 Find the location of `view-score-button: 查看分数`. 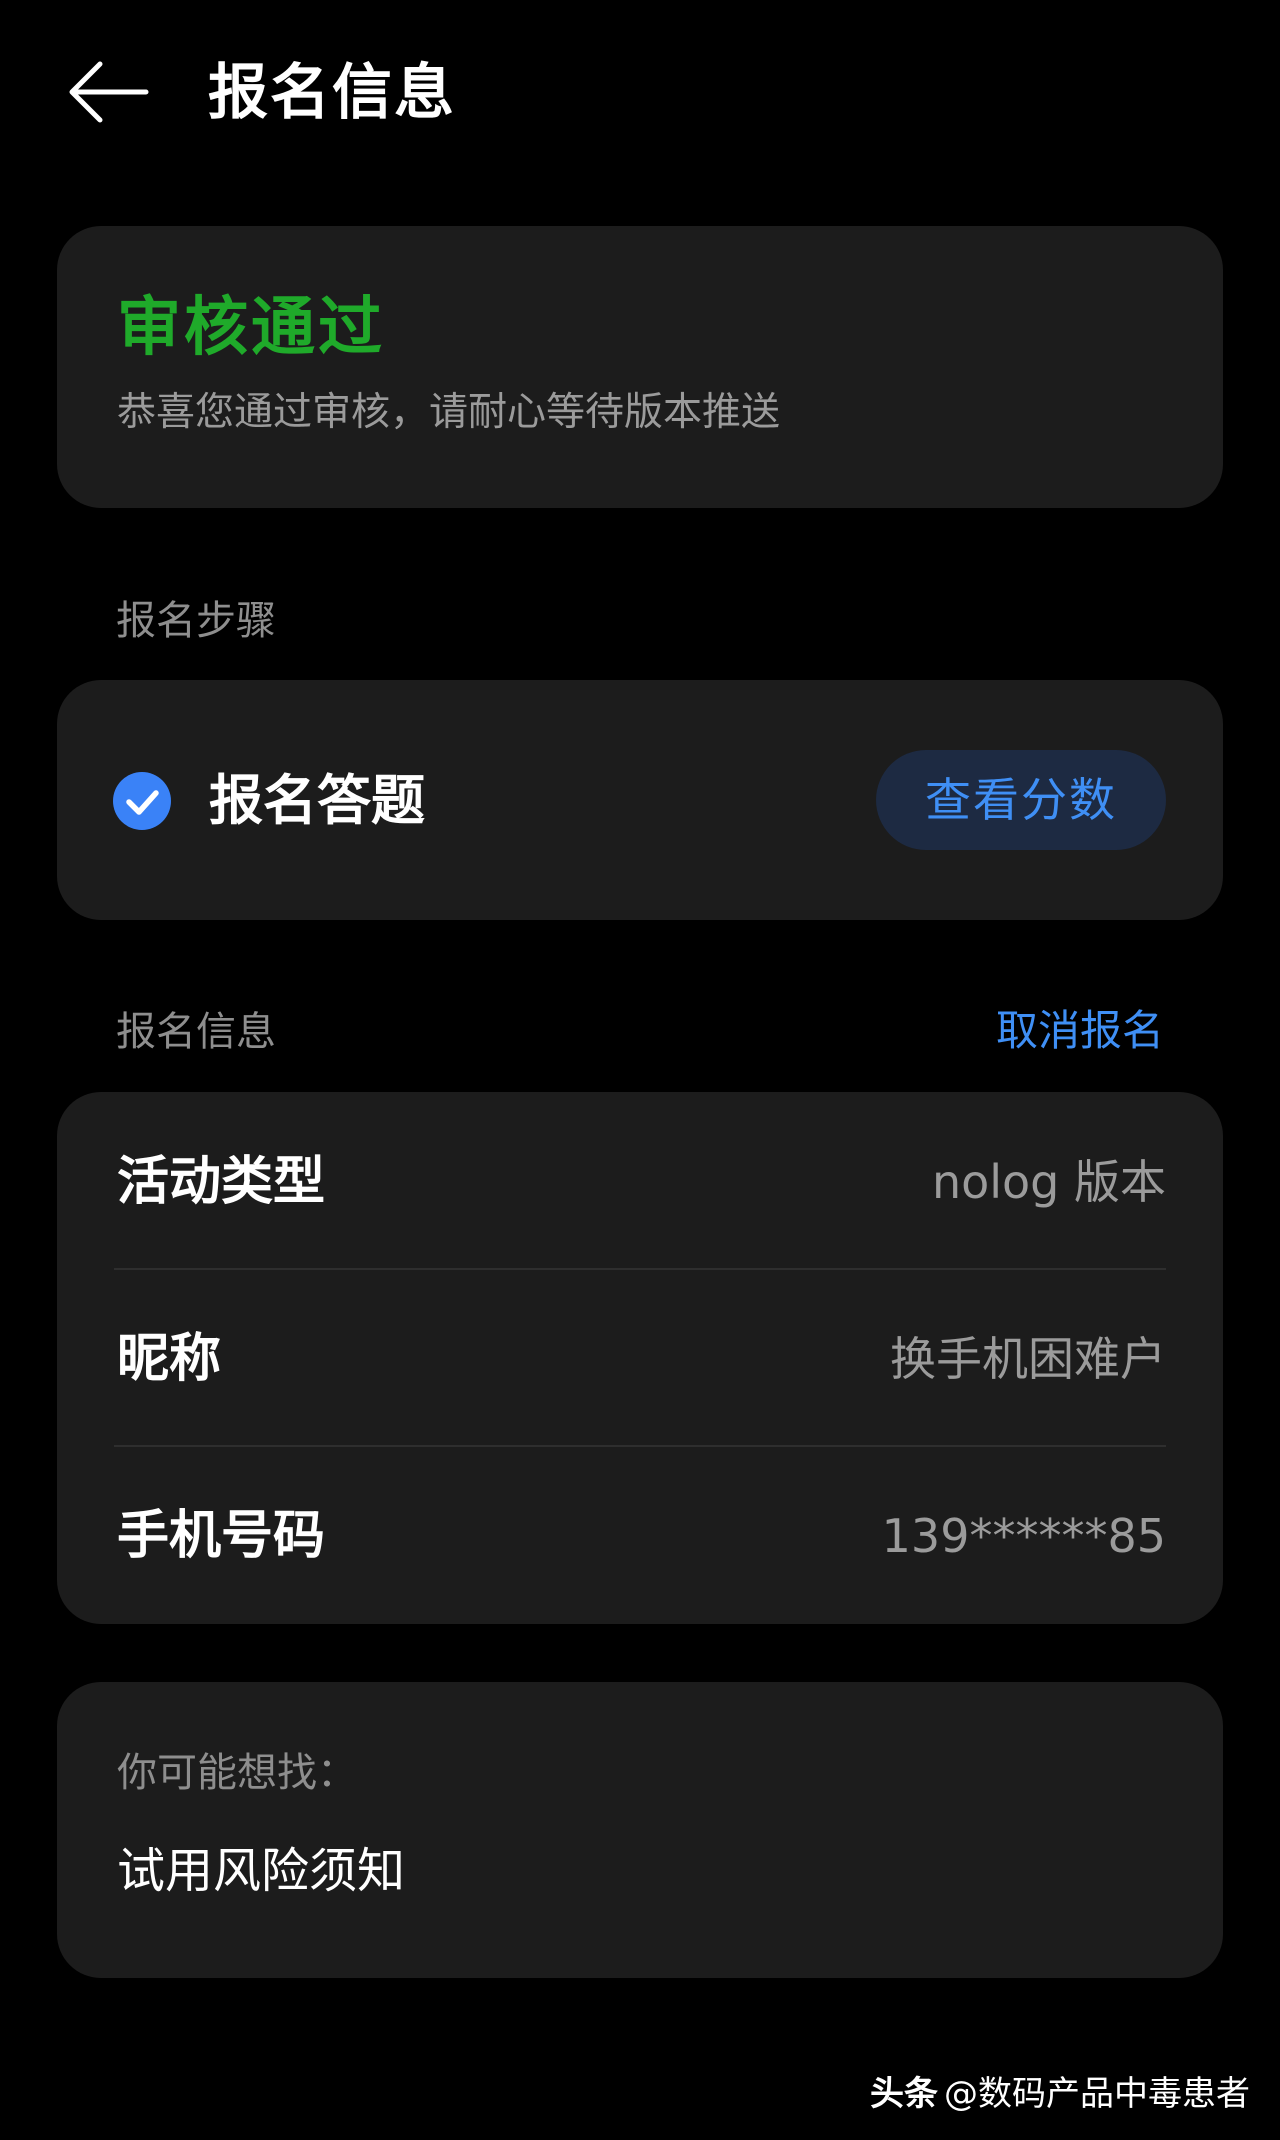

view-score-button: 查看分数 is located at coordinates (1021, 800).